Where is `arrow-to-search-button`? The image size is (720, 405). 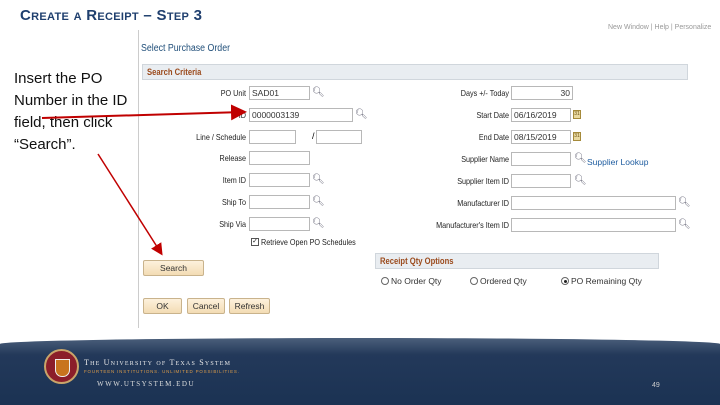
arrow-to-search-button is located at coordinates (130, 204).